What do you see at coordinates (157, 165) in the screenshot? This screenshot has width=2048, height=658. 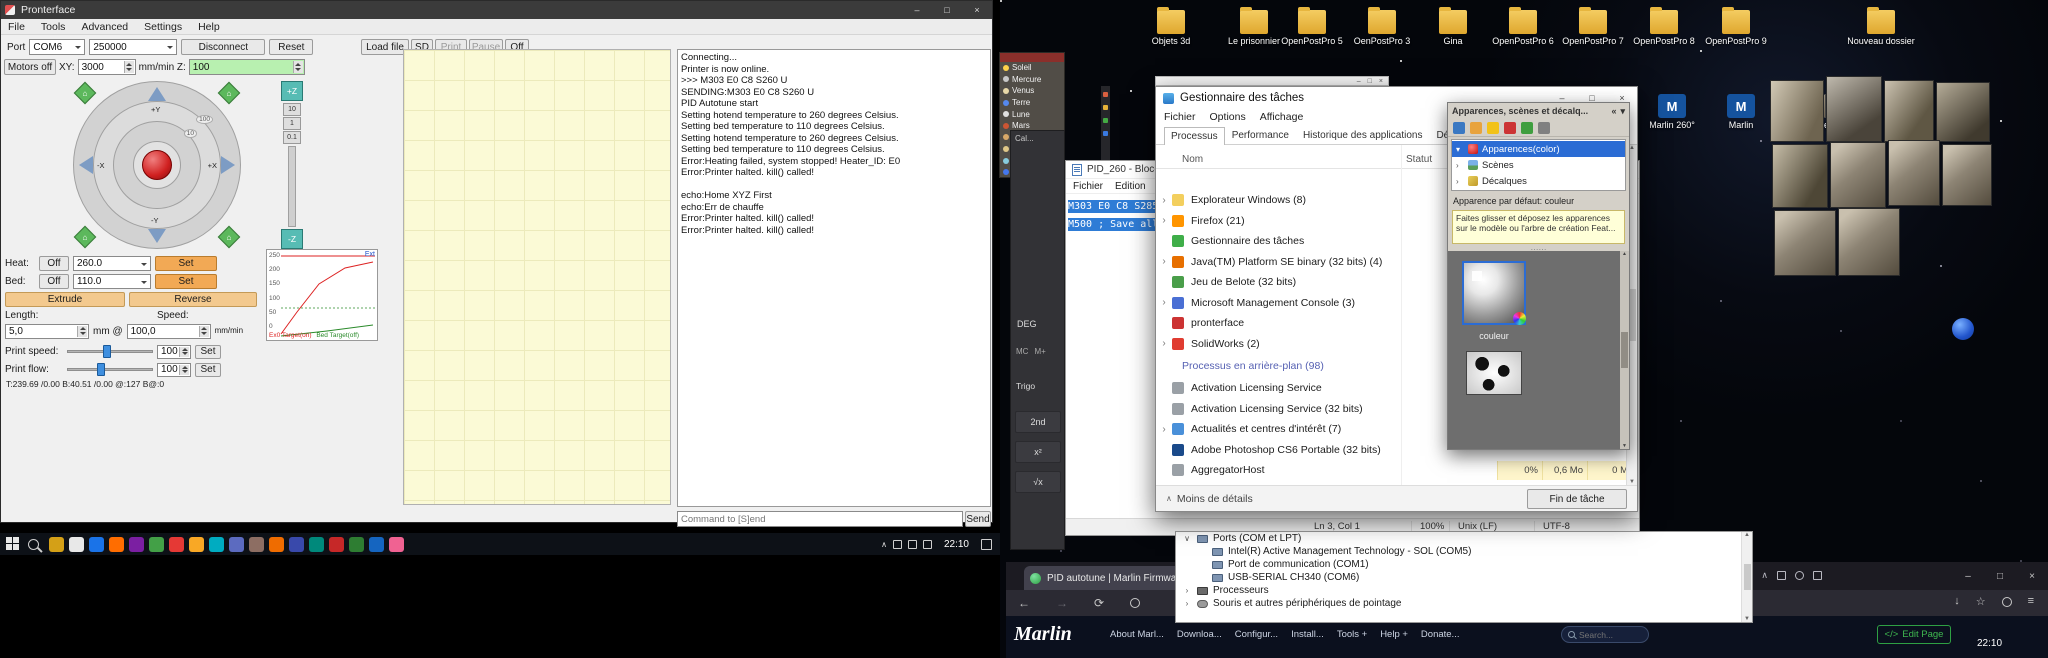 I see `jog-center-knob` at bounding box center [157, 165].